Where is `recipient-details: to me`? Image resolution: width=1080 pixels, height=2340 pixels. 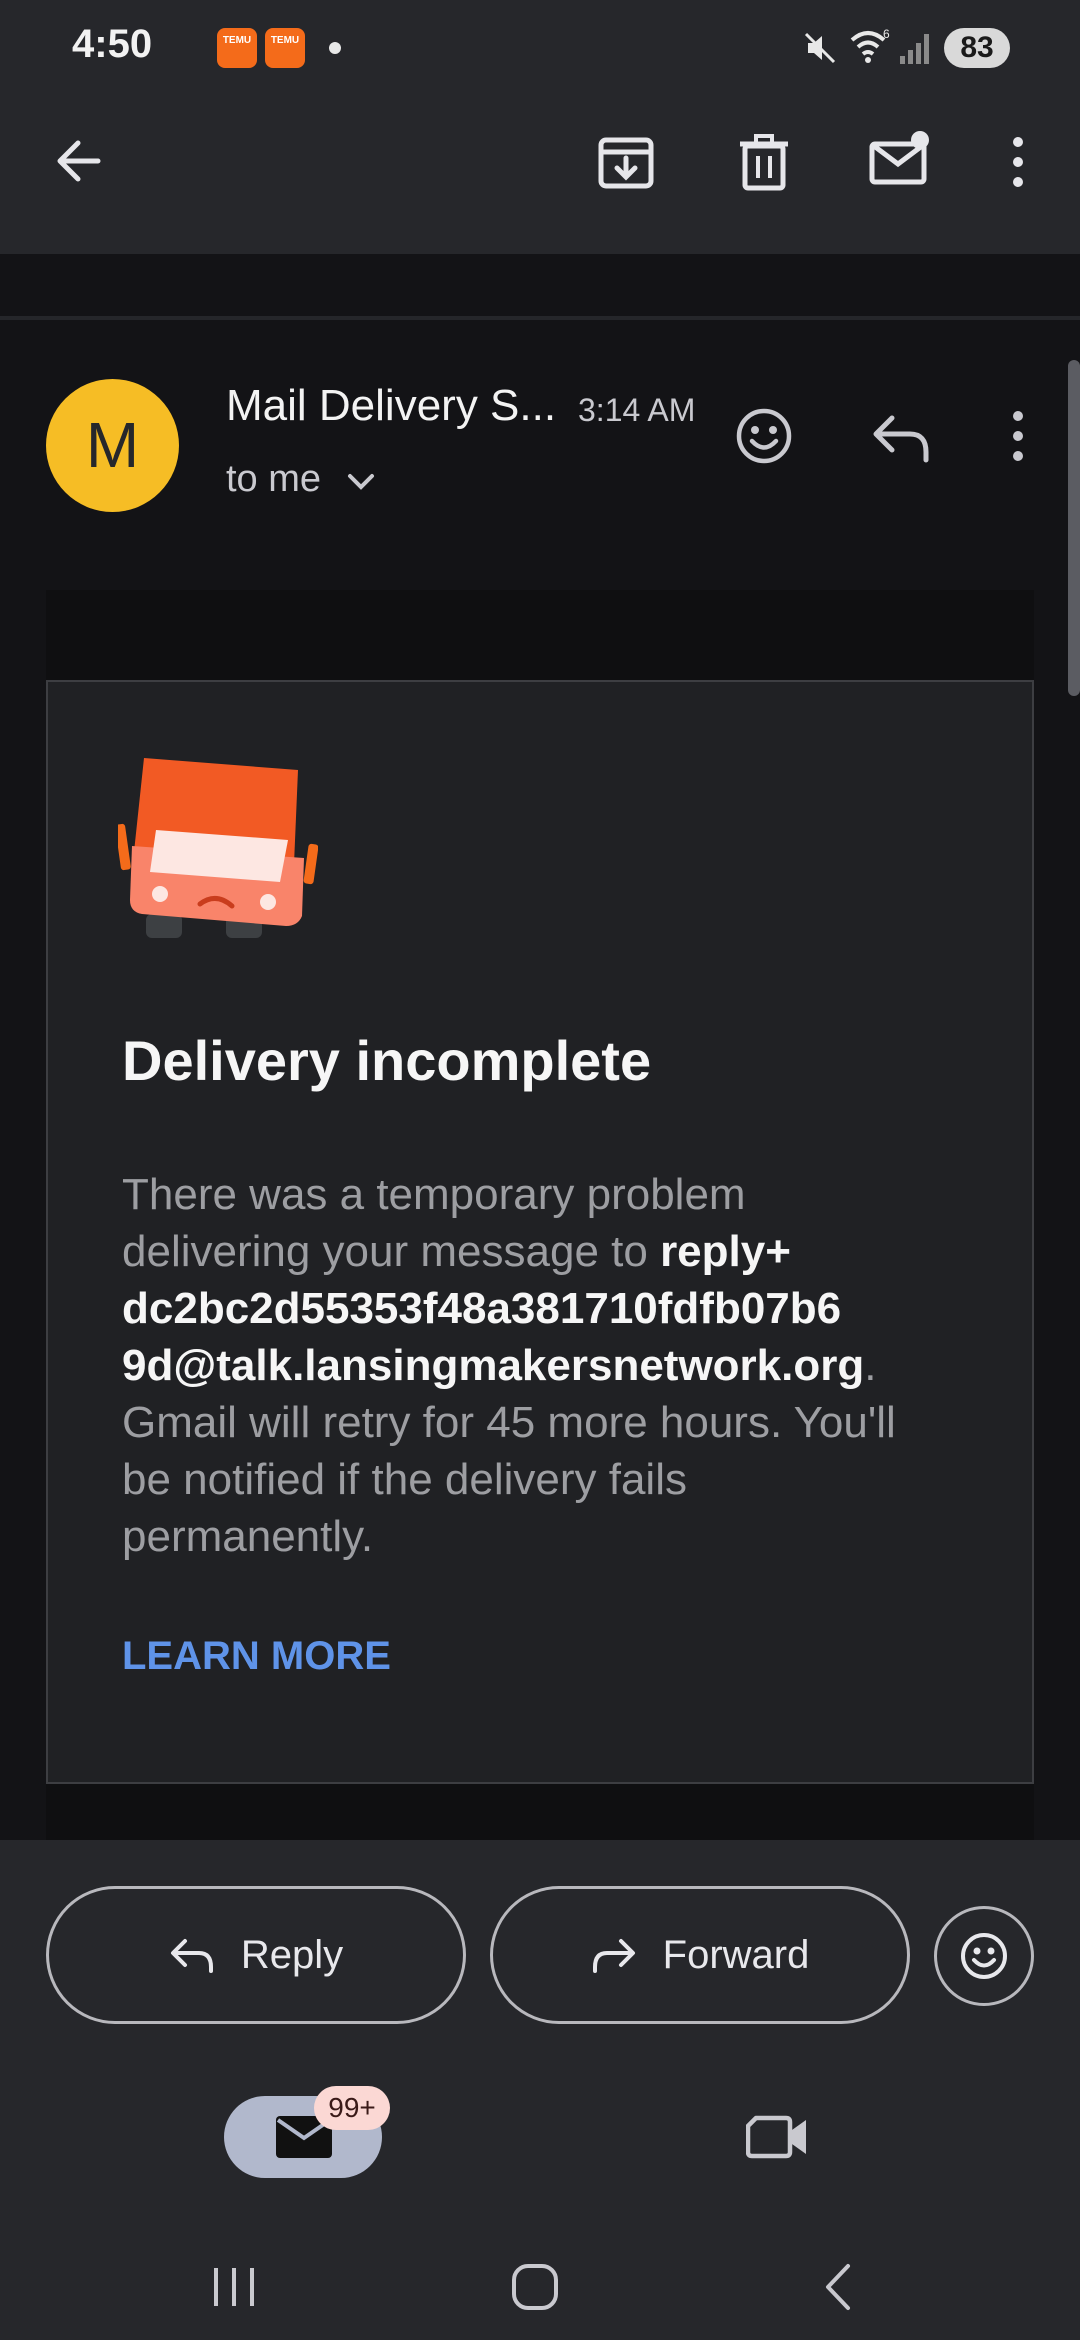
recipient-details: to me is located at coordinates (273, 479).